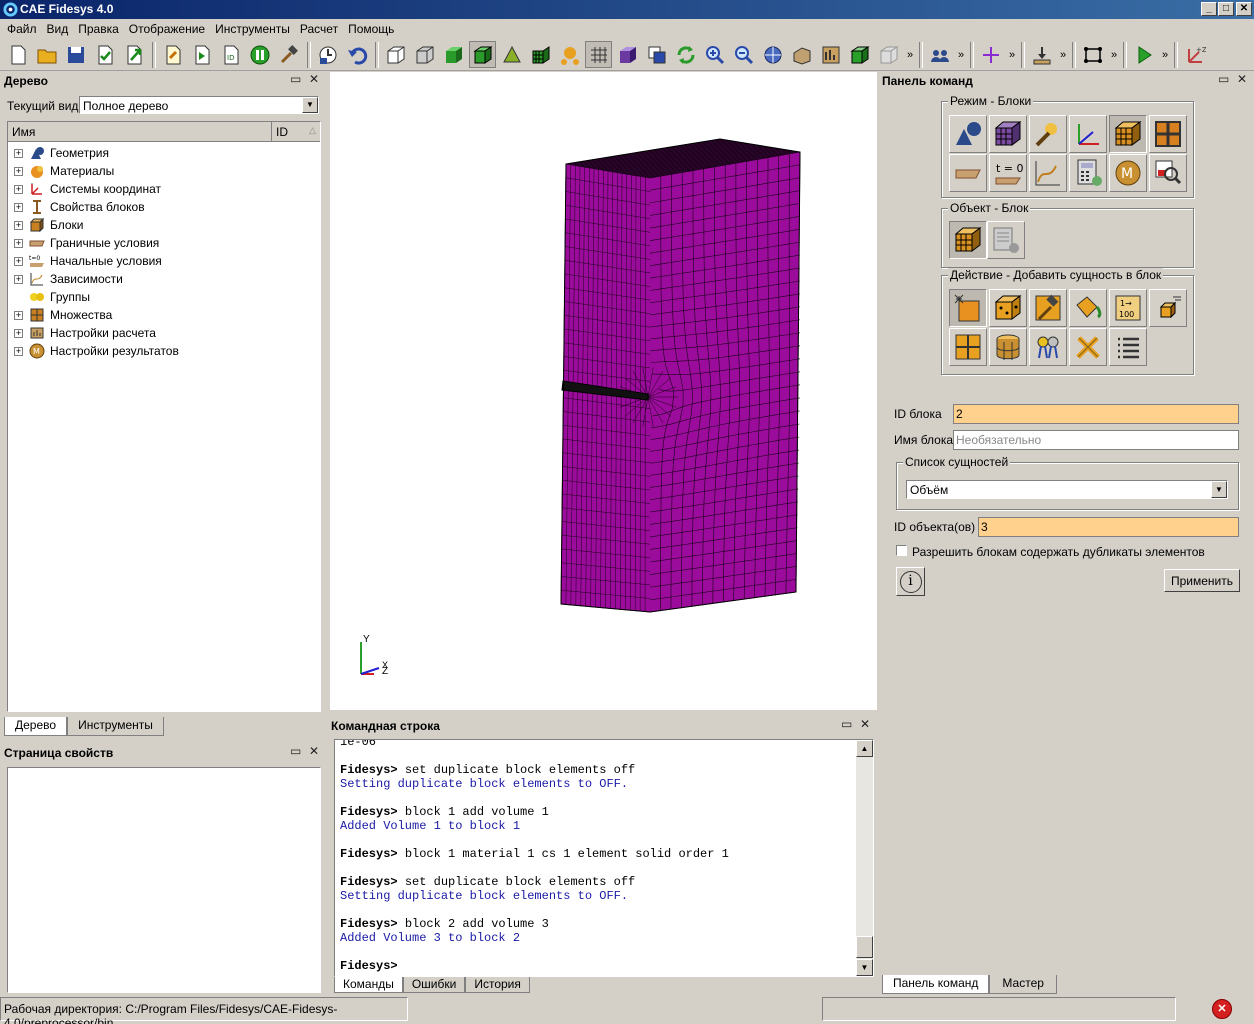  What do you see at coordinates (1202, 580) in the screenshot?
I see `apply-button: Применить` at bounding box center [1202, 580].